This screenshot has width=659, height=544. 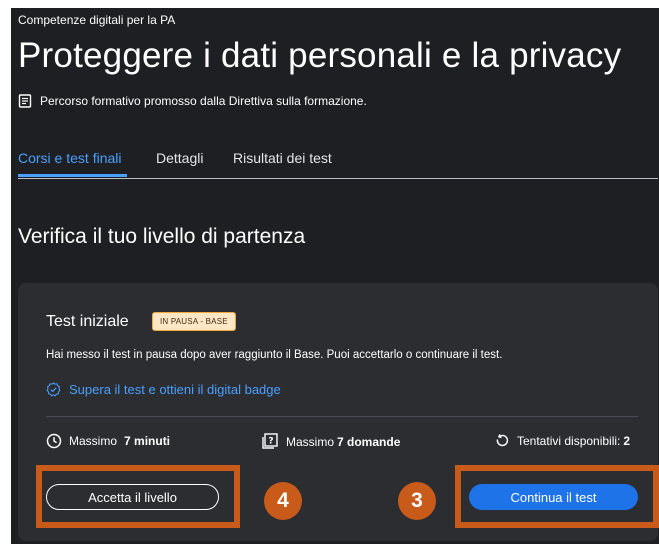 I want to click on active-tab-indicator, so click(x=72, y=175).